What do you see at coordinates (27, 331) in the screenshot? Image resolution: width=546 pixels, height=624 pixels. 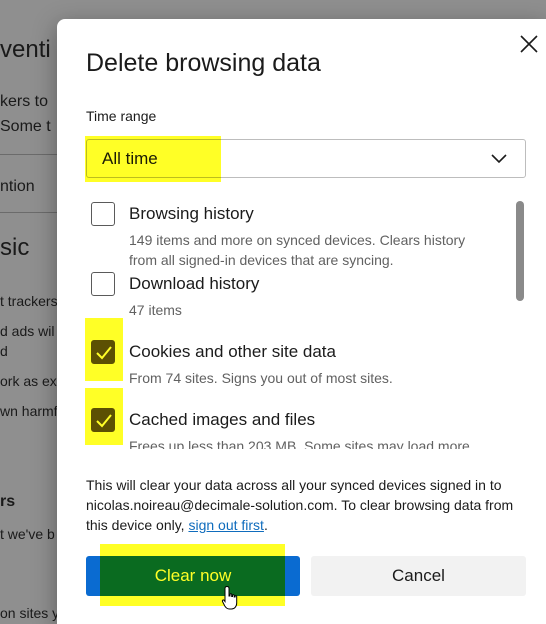 I see `bg-text-fragment: d ads wil` at bounding box center [27, 331].